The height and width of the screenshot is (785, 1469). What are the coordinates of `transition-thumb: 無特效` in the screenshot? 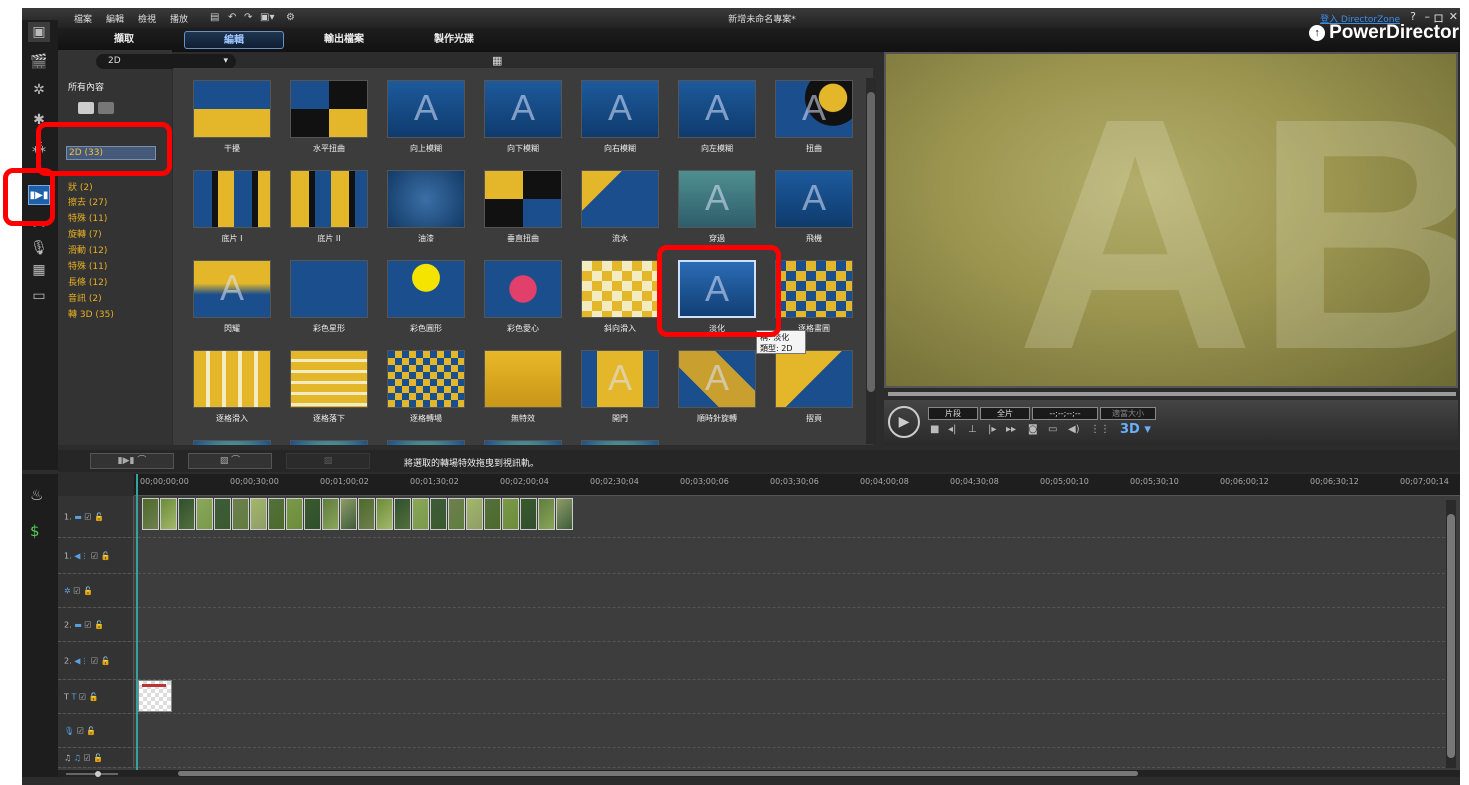 It's located at (523, 394).